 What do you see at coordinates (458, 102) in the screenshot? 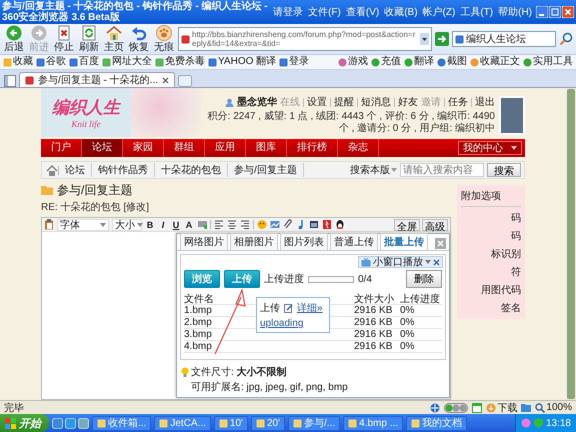
I see `user-link: 任务` at bounding box center [458, 102].